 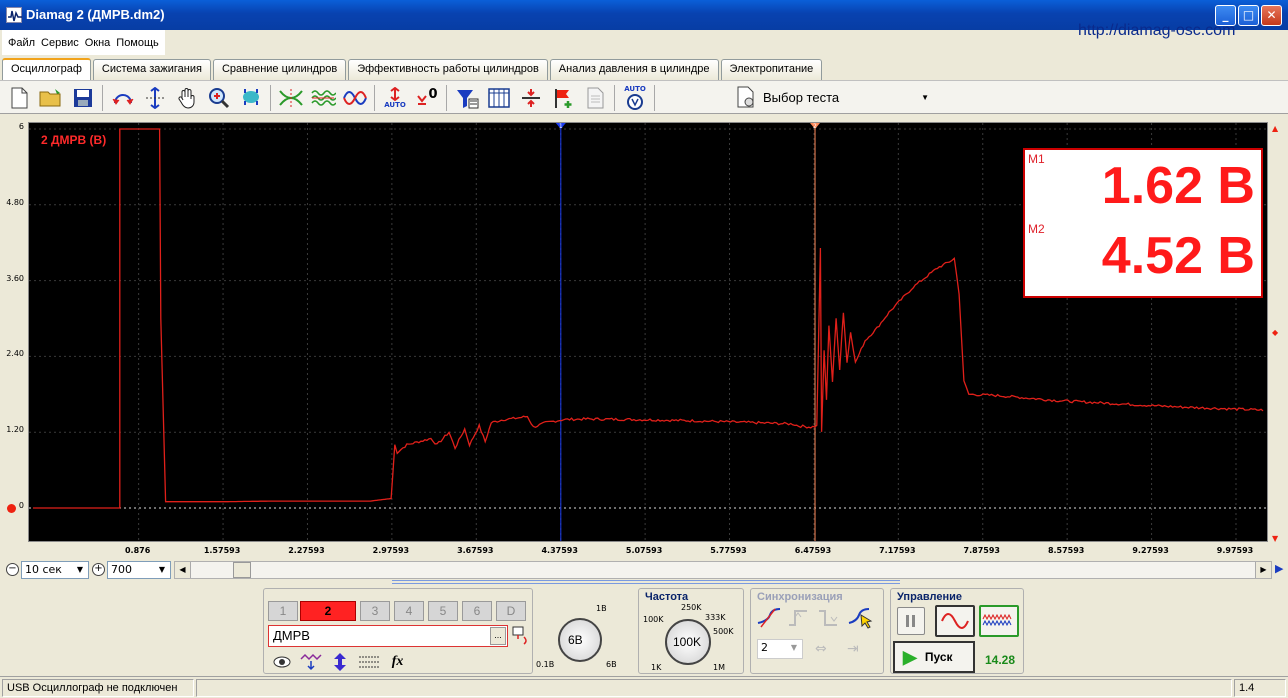 I want to click on tab-cylinder-efficiency: Эффективность работы цилиндров, so click(x=448, y=69).